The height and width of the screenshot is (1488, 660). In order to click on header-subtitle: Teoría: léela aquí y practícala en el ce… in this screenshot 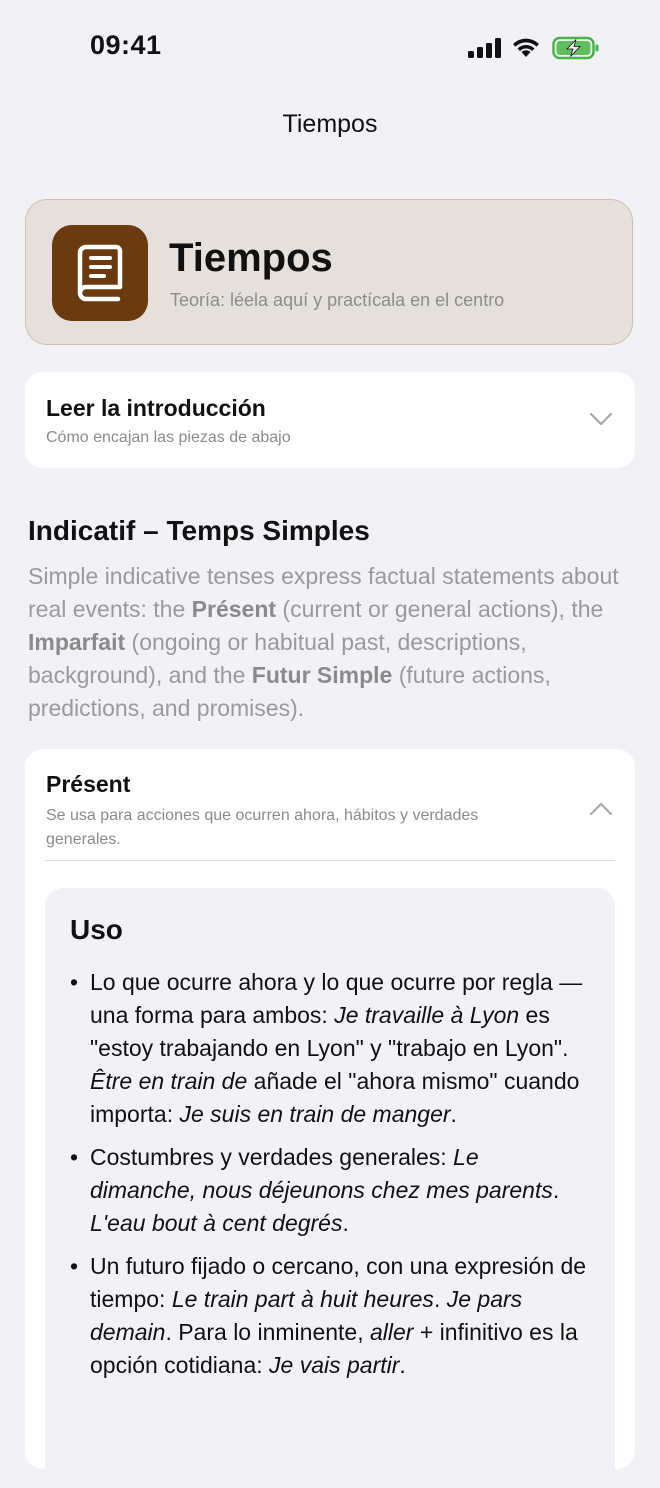, I will do `click(337, 300)`.